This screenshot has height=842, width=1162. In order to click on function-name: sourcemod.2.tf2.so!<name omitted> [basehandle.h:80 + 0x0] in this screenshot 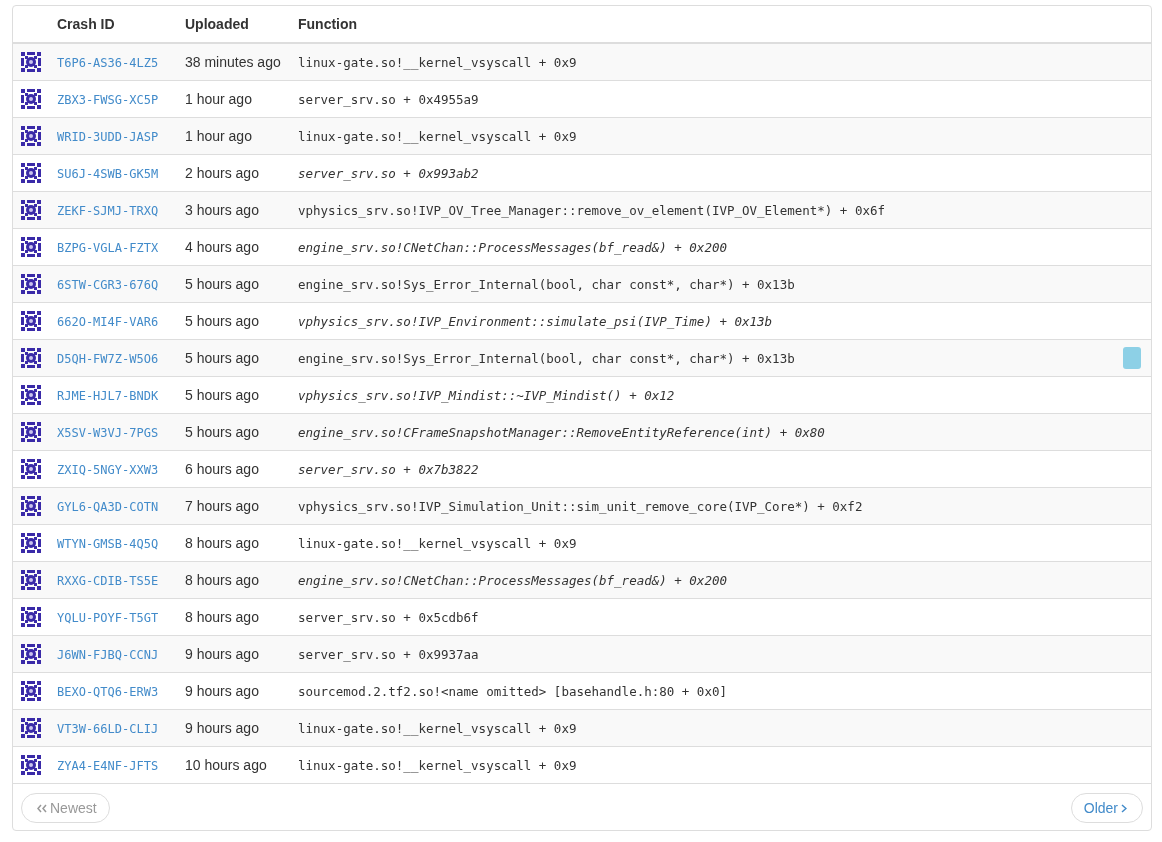, I will do `click(512, 691)`.